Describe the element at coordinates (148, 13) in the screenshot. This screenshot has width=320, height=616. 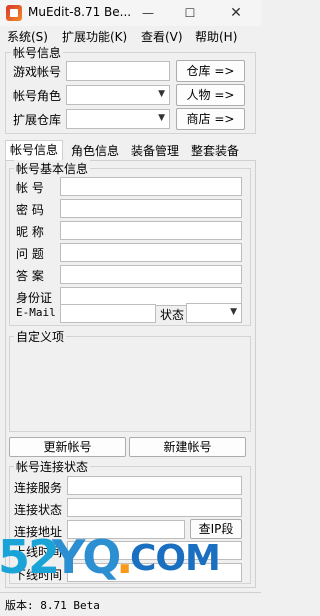
I see `minimize-icon: —` at that location.